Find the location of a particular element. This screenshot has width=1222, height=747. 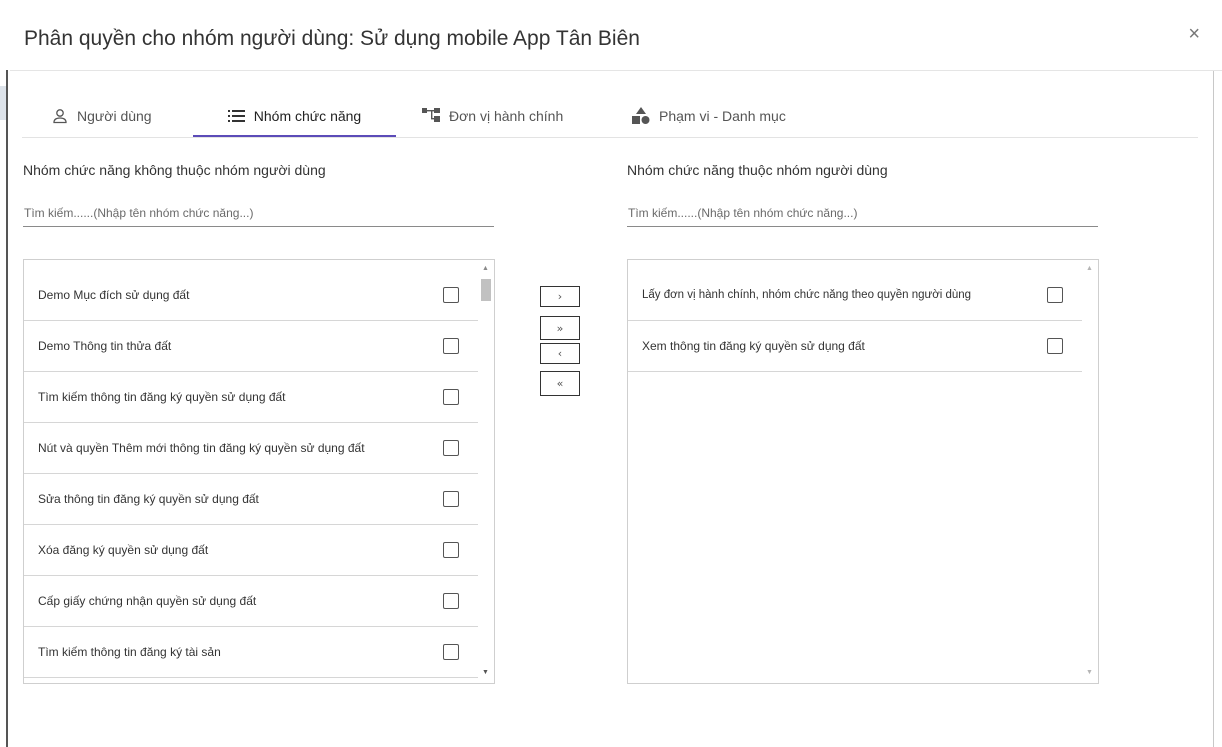

tab-don-vi-hanh-chinh: Đơn vị hành chính is located at coordinates (522, 115).